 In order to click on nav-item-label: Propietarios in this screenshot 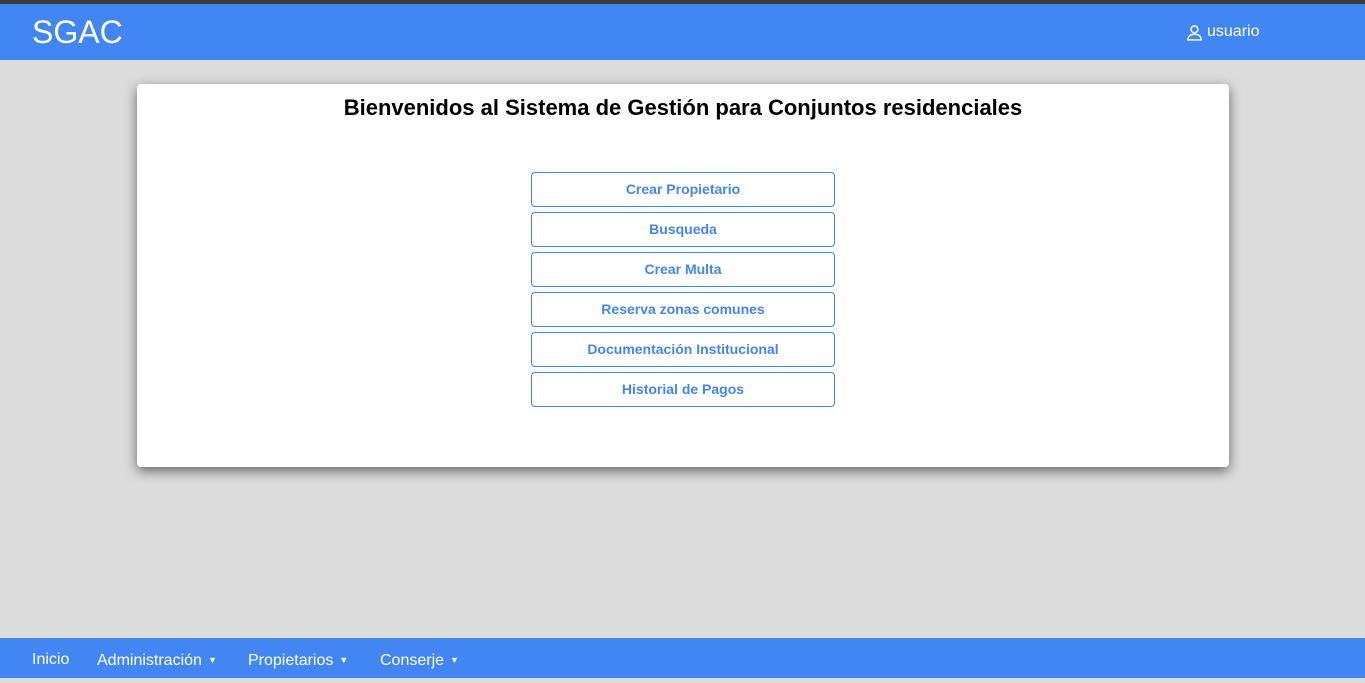, I will do `click(291, 660)`.